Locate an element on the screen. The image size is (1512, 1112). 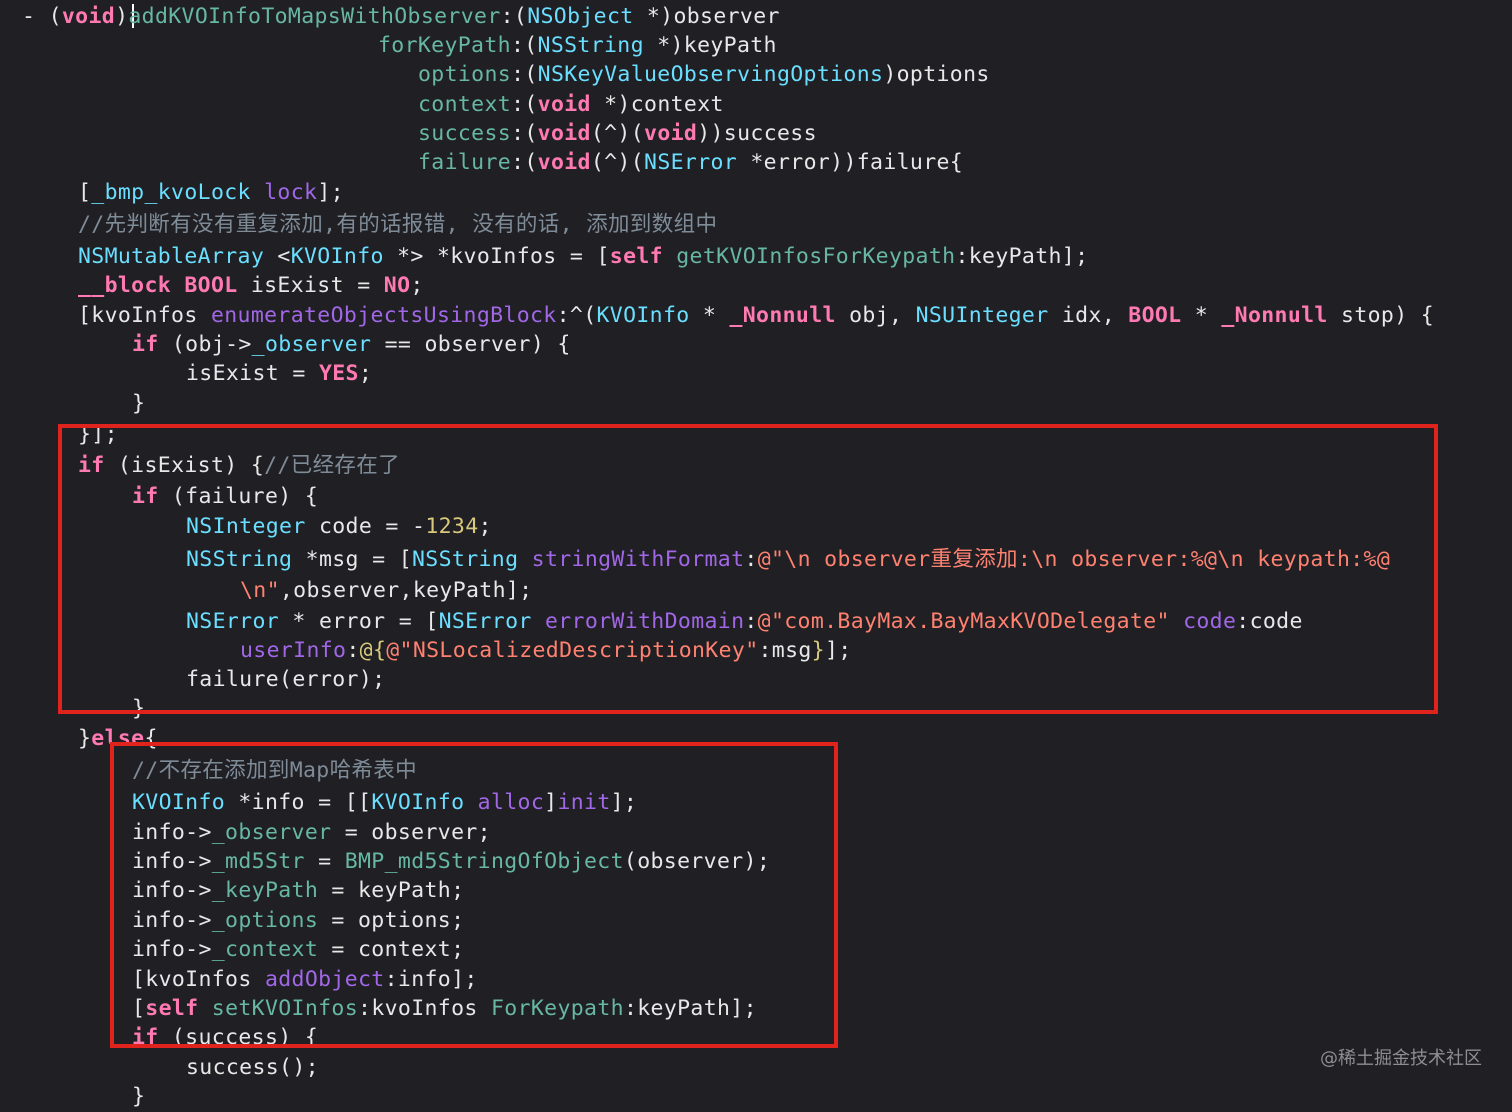
code-token: [kvoInfos is located at coordinates (144, 315).